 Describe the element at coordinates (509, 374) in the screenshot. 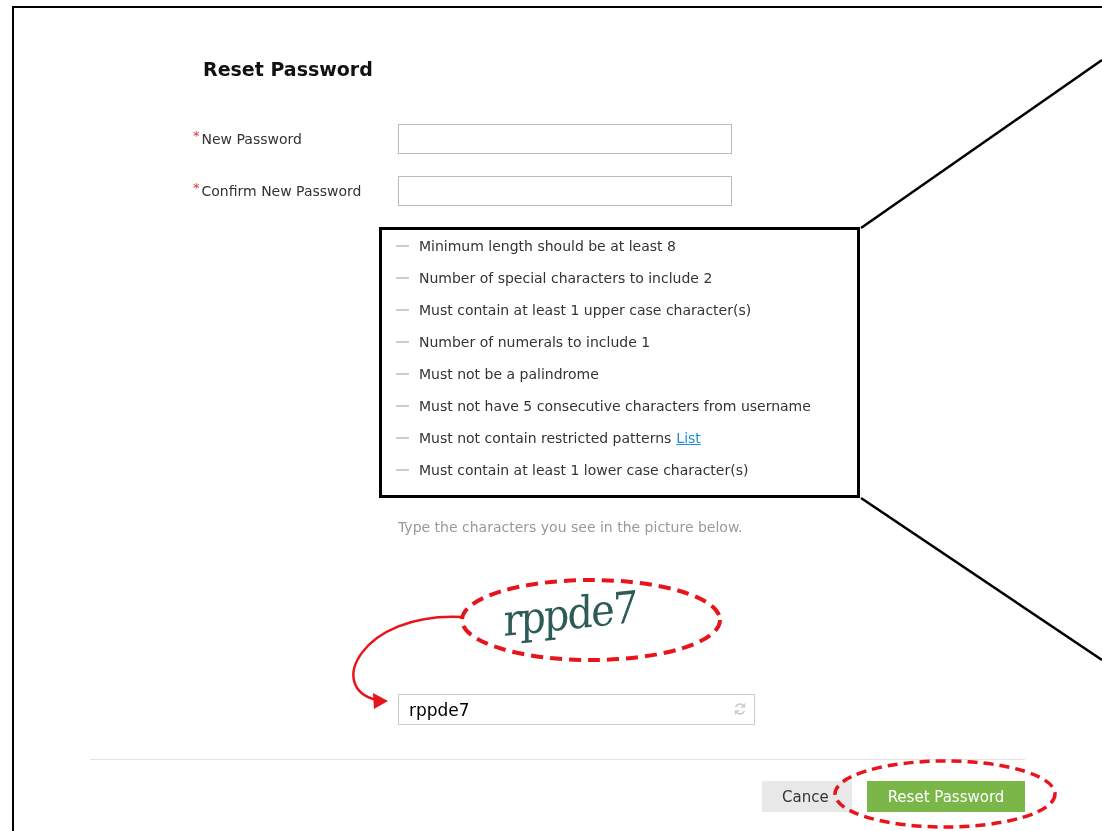

I see `requirement-text: Must not be a palindrome` at that location.